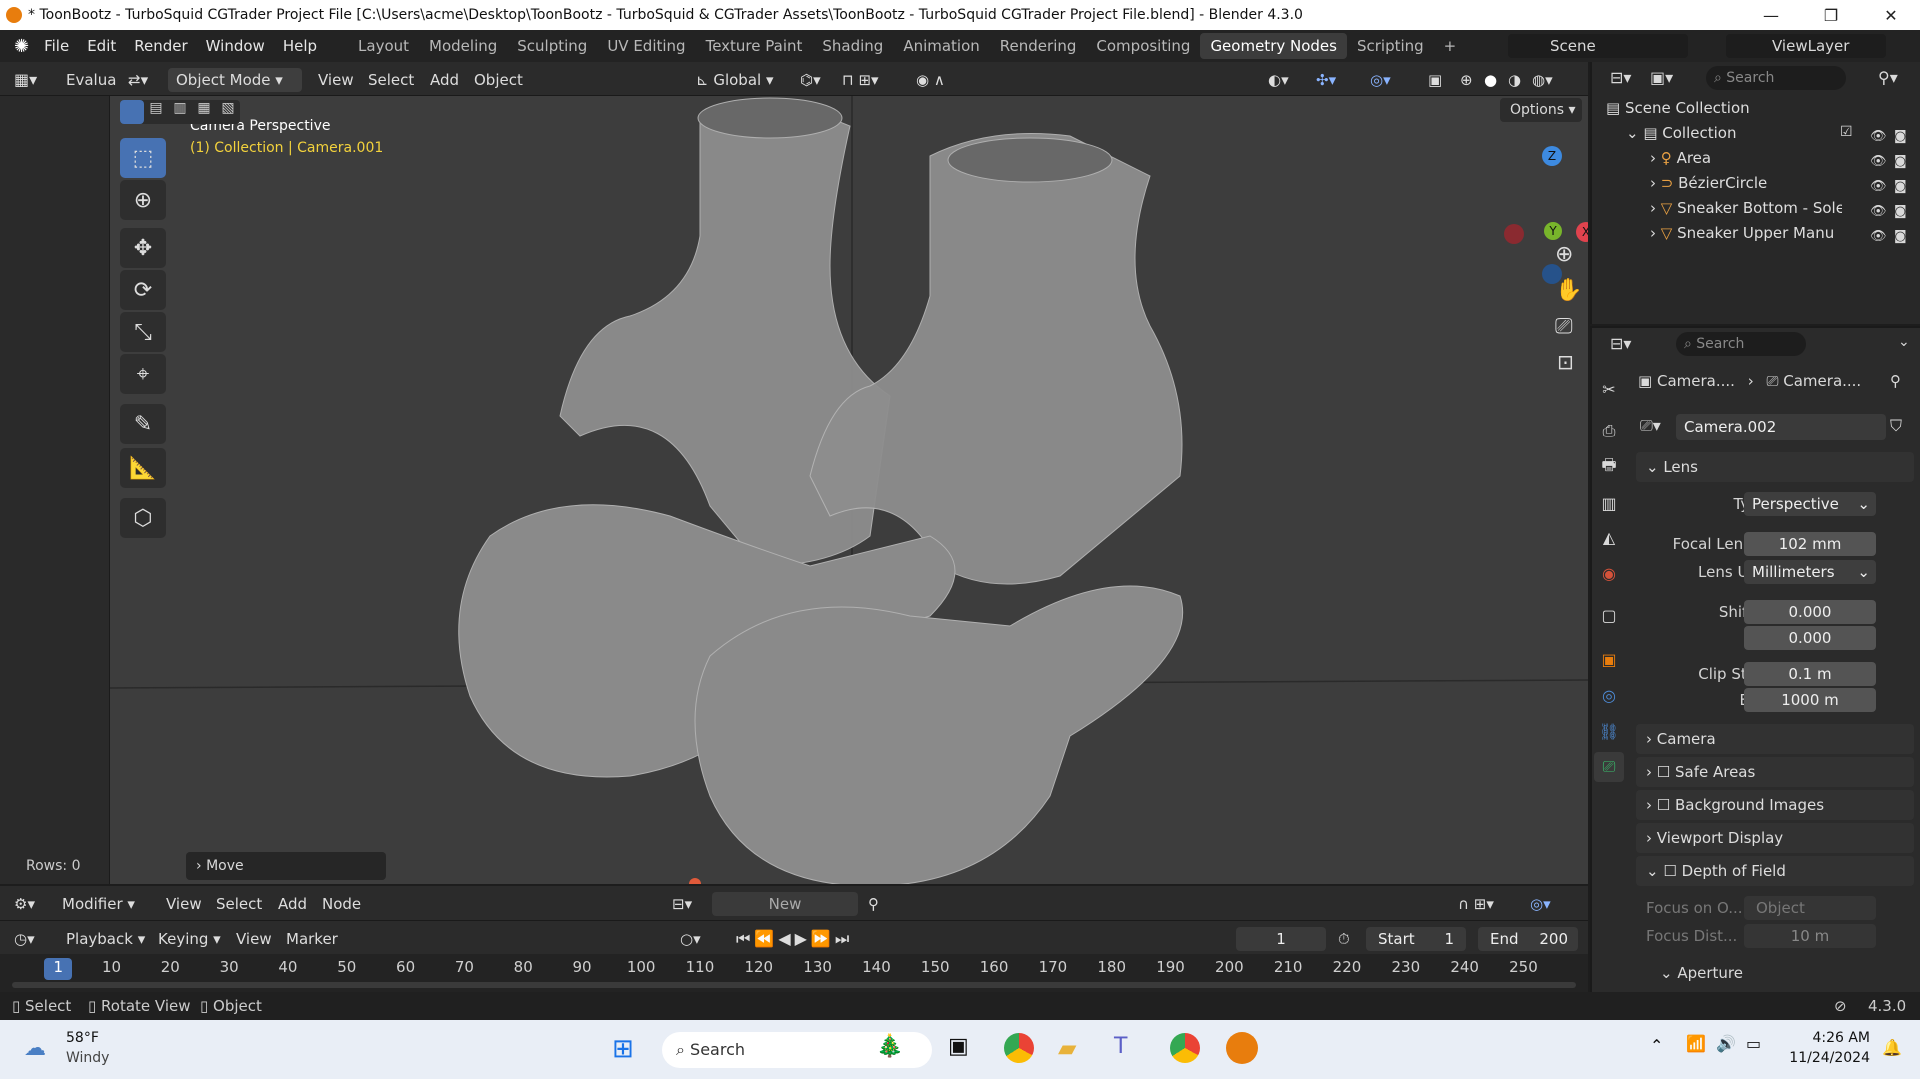 Image resolution: width=1920 pixels, height=1079 pixels. Describe the element at coordinates (143, 248) in the screenshot. I see `move-tool: ✥` at that location.